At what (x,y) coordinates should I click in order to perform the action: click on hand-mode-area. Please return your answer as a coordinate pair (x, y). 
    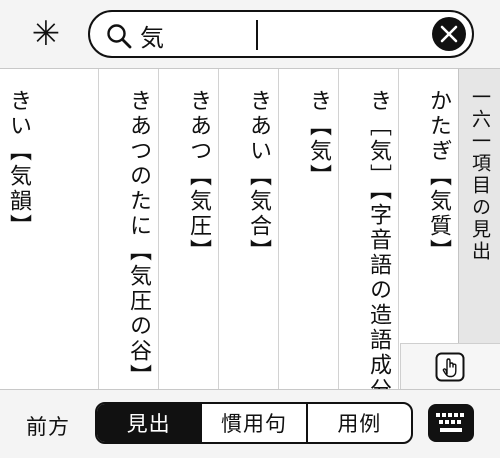
    Looking at the image, I should click on (450, 366).